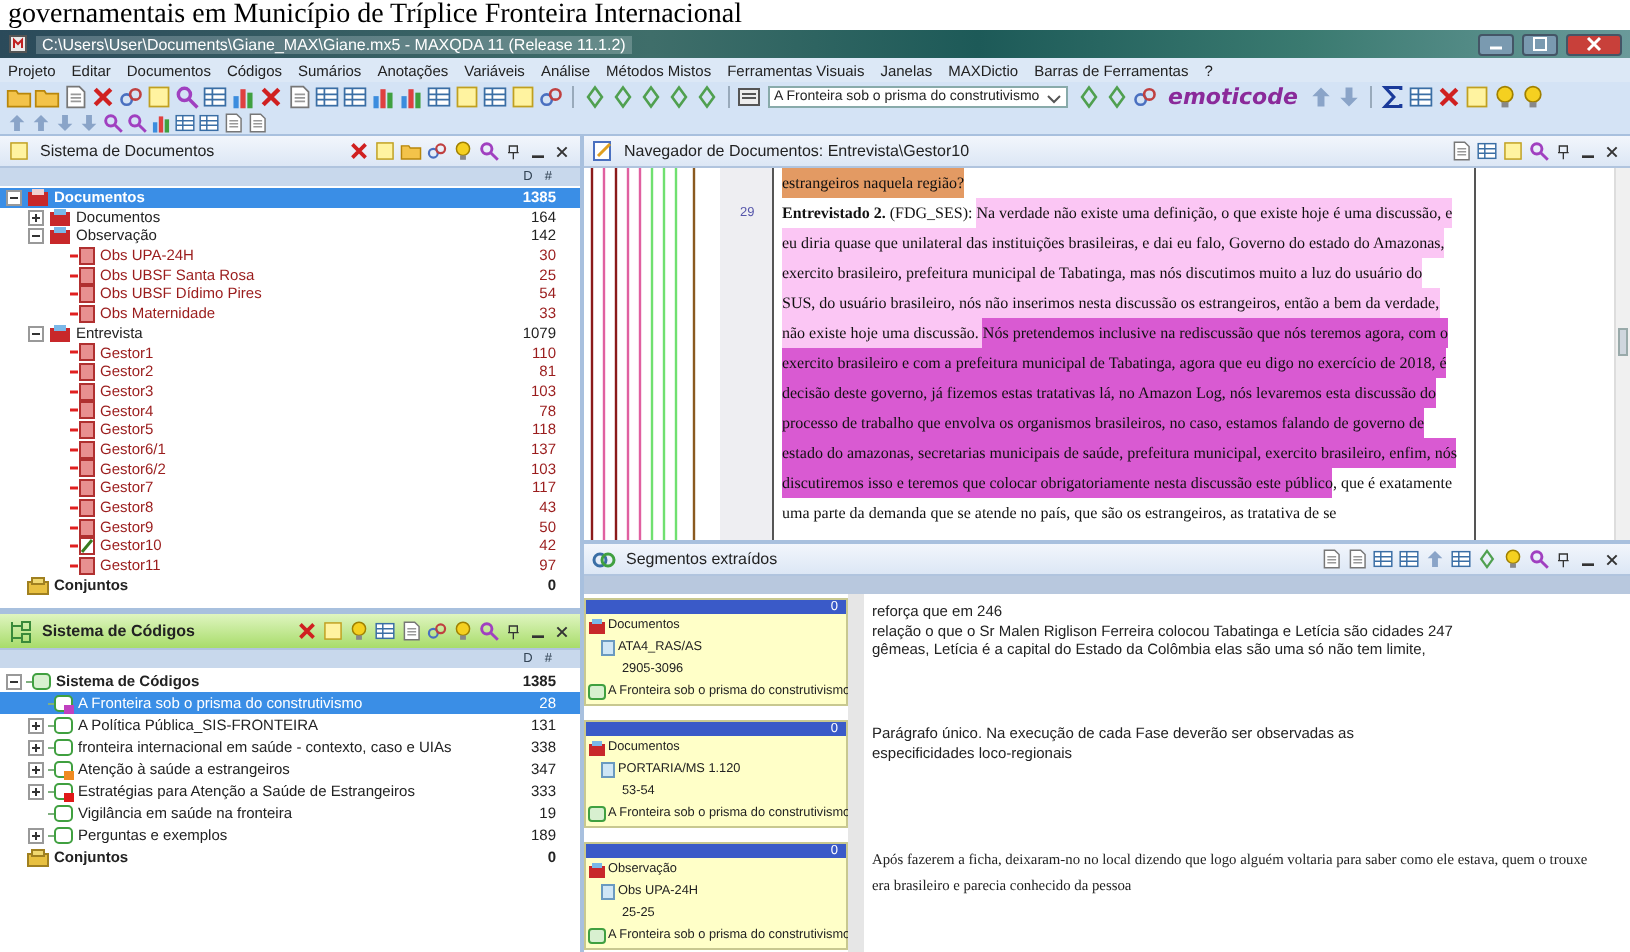 The width and height of the screenshot is (1630, 952). Describe the element at coordinates (1622, 354) in the screenshot. I see `scrollbar` at that location.